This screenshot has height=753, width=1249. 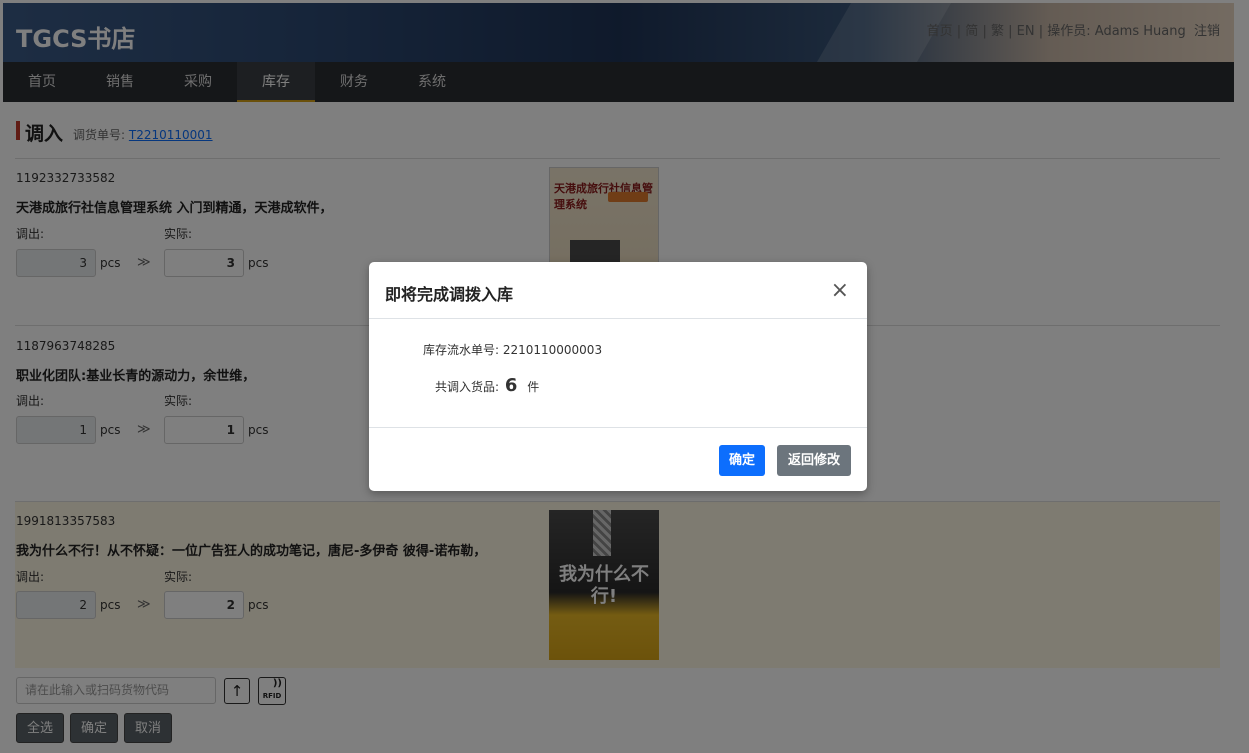 I want to click on modal-footer: 确定 返回修改, so click(x=618, y=459).